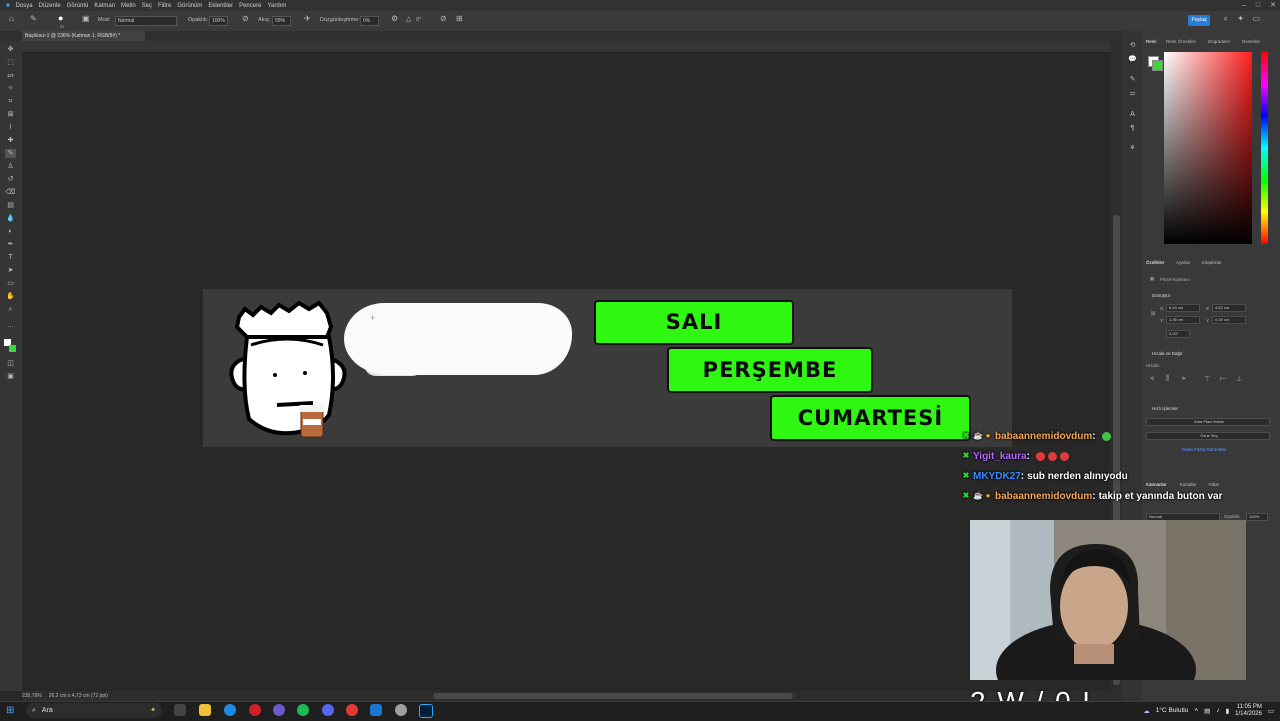 The width and height of the screenshot is (1280, 721). Describe the element at coordinates (1240, 18) in the screenshot. I see `discover-icon: ✦` at that location.